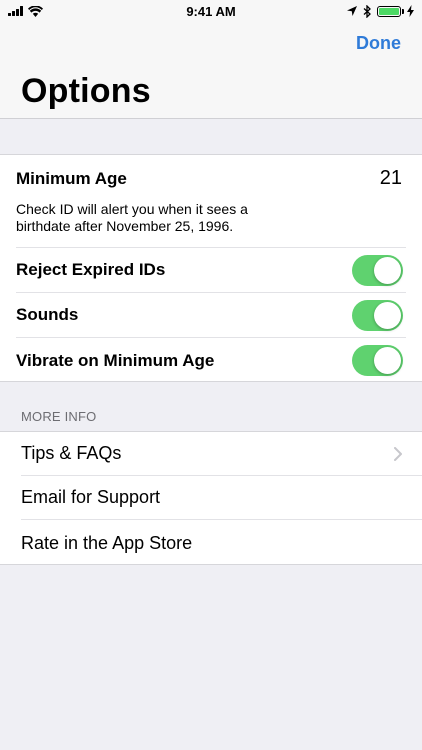 This screenshot has height=750, width=422. Describe the element at coordinates (221, 454) in the screenshot. I see `tips-faqs-row: Tips & FAQs` at that location.